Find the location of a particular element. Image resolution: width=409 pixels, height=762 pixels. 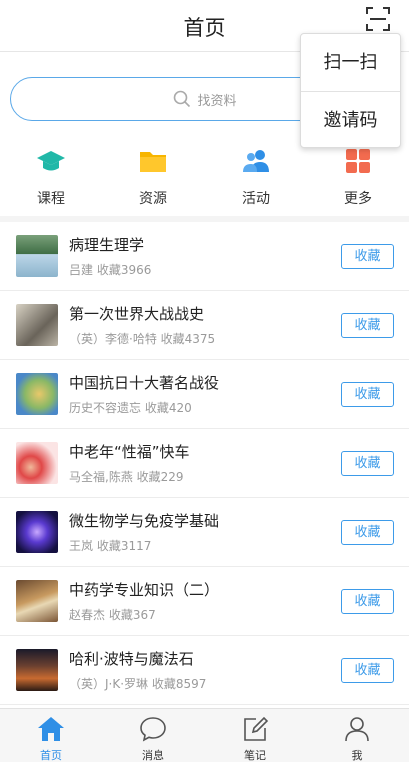

folder-icon is located at coordinates (153, 162).